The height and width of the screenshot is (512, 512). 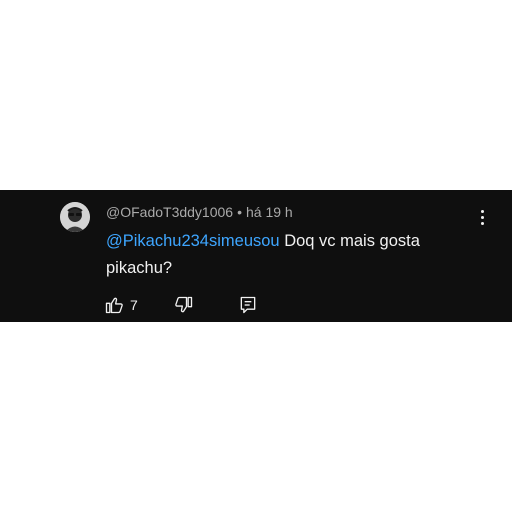 I want to click on thumbs-up-icon, so click(x=114, y=305).